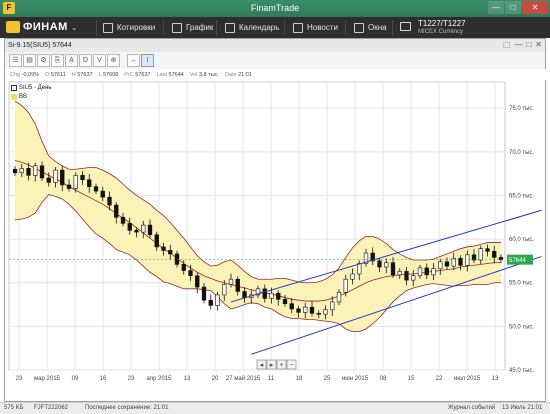 The height and width of the screenshot is (414, 550). Describe the element at coordinates (496, 7) in the screenshot. I see `minimize-button: —` at that location.